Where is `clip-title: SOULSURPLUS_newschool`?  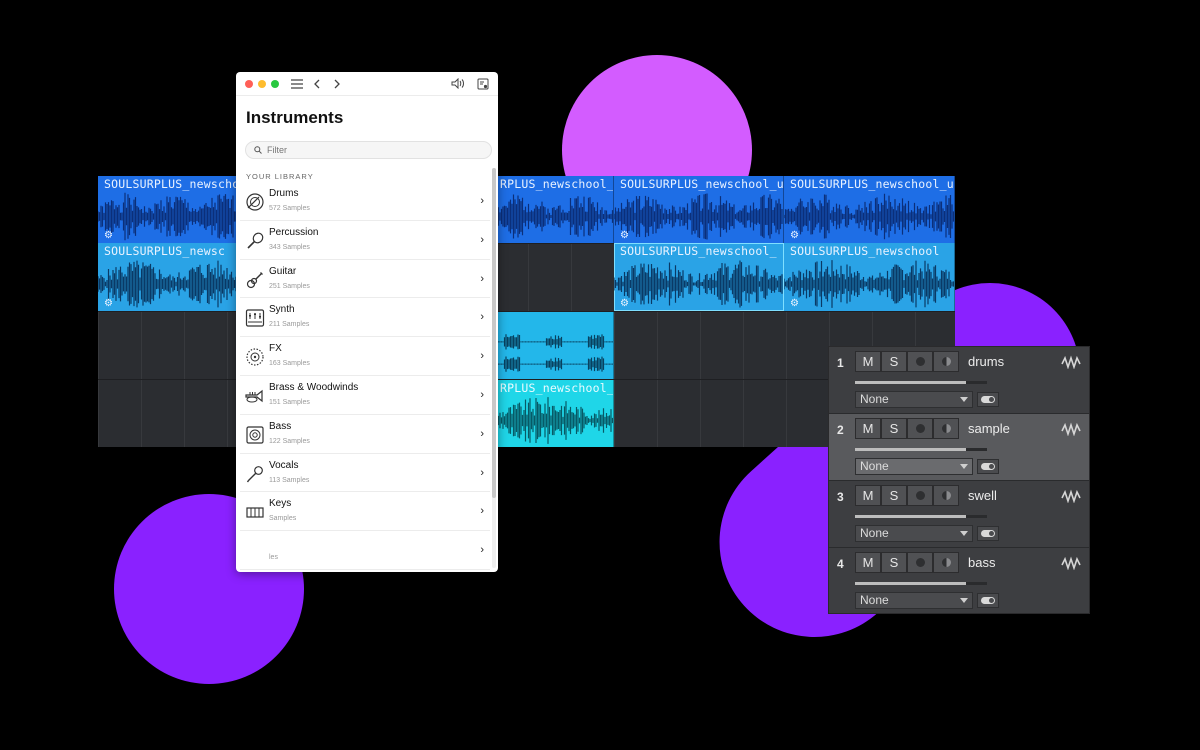
clip-title: SOULSURPLUS_newschool is located at coordinates (865, 251).